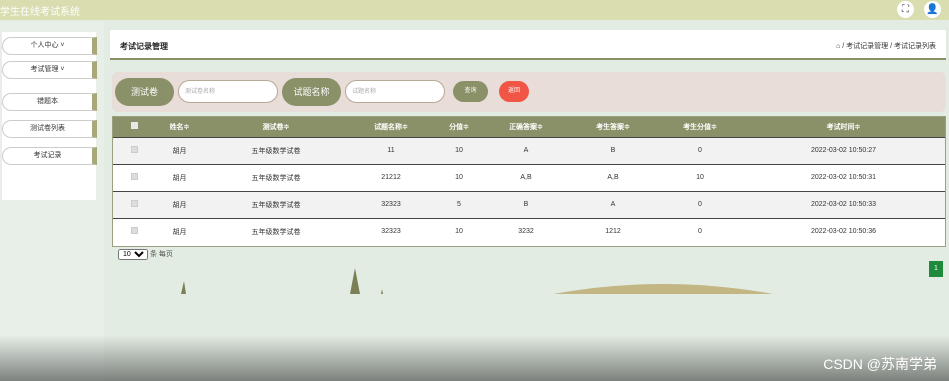 The height and width of the screenshot is (381, 949). What do you see at coordinates (49, 116) in the screenshot?
I see `sidebar-panel` at bounding box center [49, 116].